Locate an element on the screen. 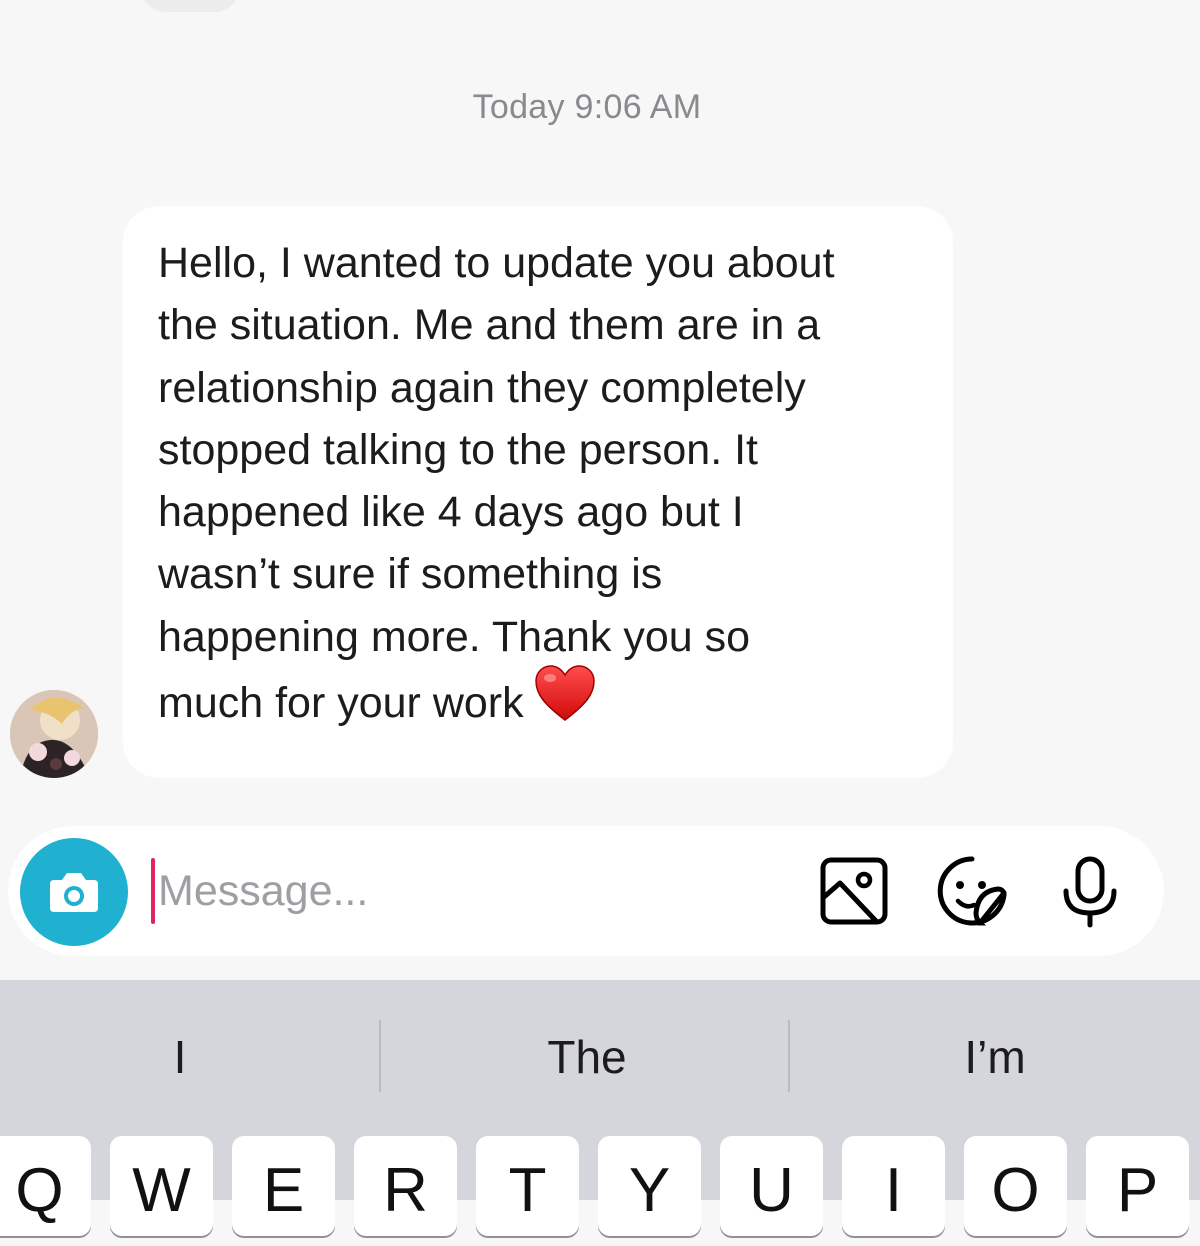  key-p: P is located at coordinates (1137, 1186).